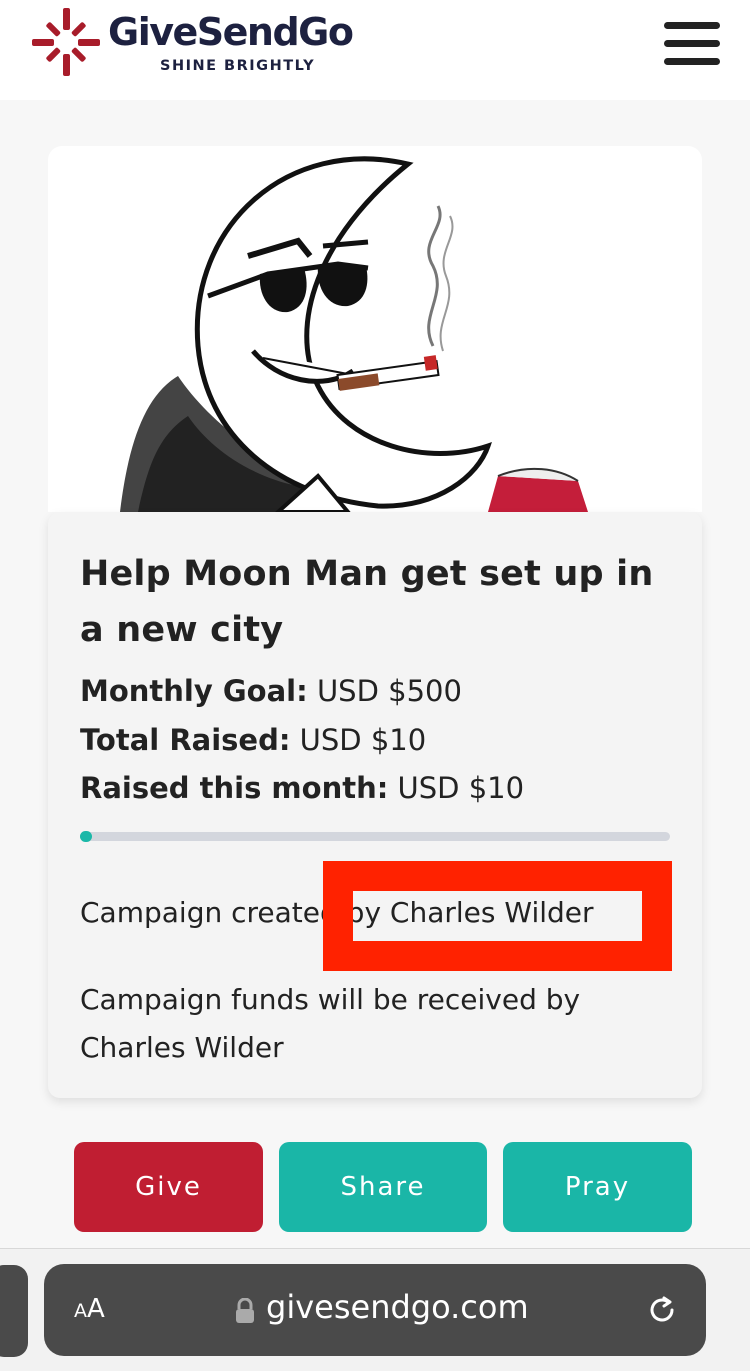  What do you see at coordinates (194, 691) in the screenshot?
I see `monthly-goal-label: Monthly Goal:` at bounding box center [194, 691].